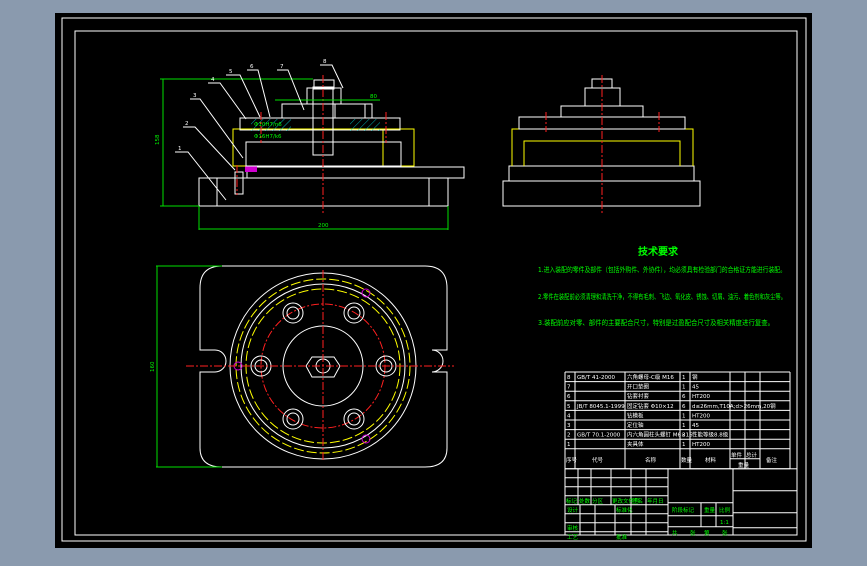 This screenshot has width=867, height=566. I want to click on leader-2: 2, so click(187, 124).